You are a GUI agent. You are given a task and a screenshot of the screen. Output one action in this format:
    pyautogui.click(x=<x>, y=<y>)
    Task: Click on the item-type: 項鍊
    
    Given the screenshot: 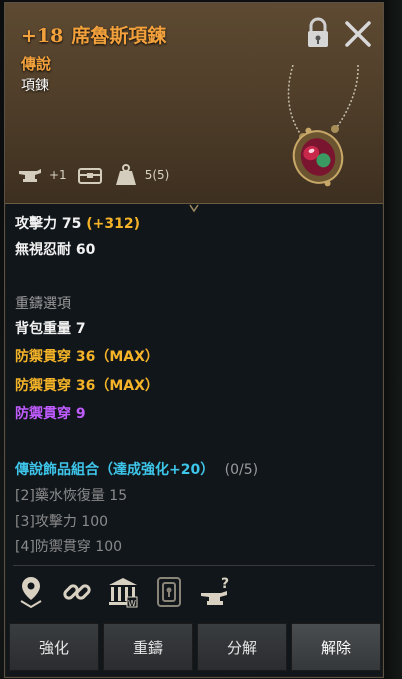 What is the action you would take?
    pyautogui.click(x=35, y=86)
    